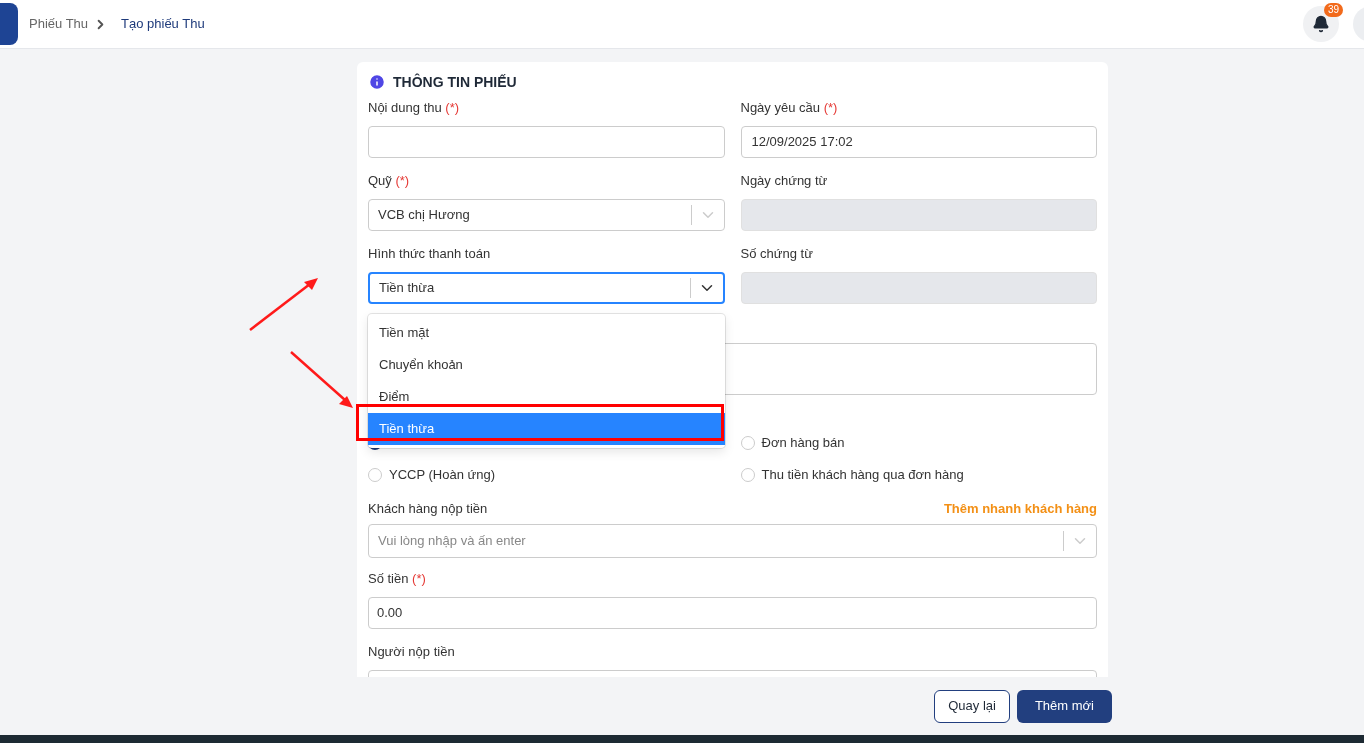 Image resolution: width=1364 pixels, height=743 pixels. I want to click on field-label: Số tiền (*), so click(397, 579).